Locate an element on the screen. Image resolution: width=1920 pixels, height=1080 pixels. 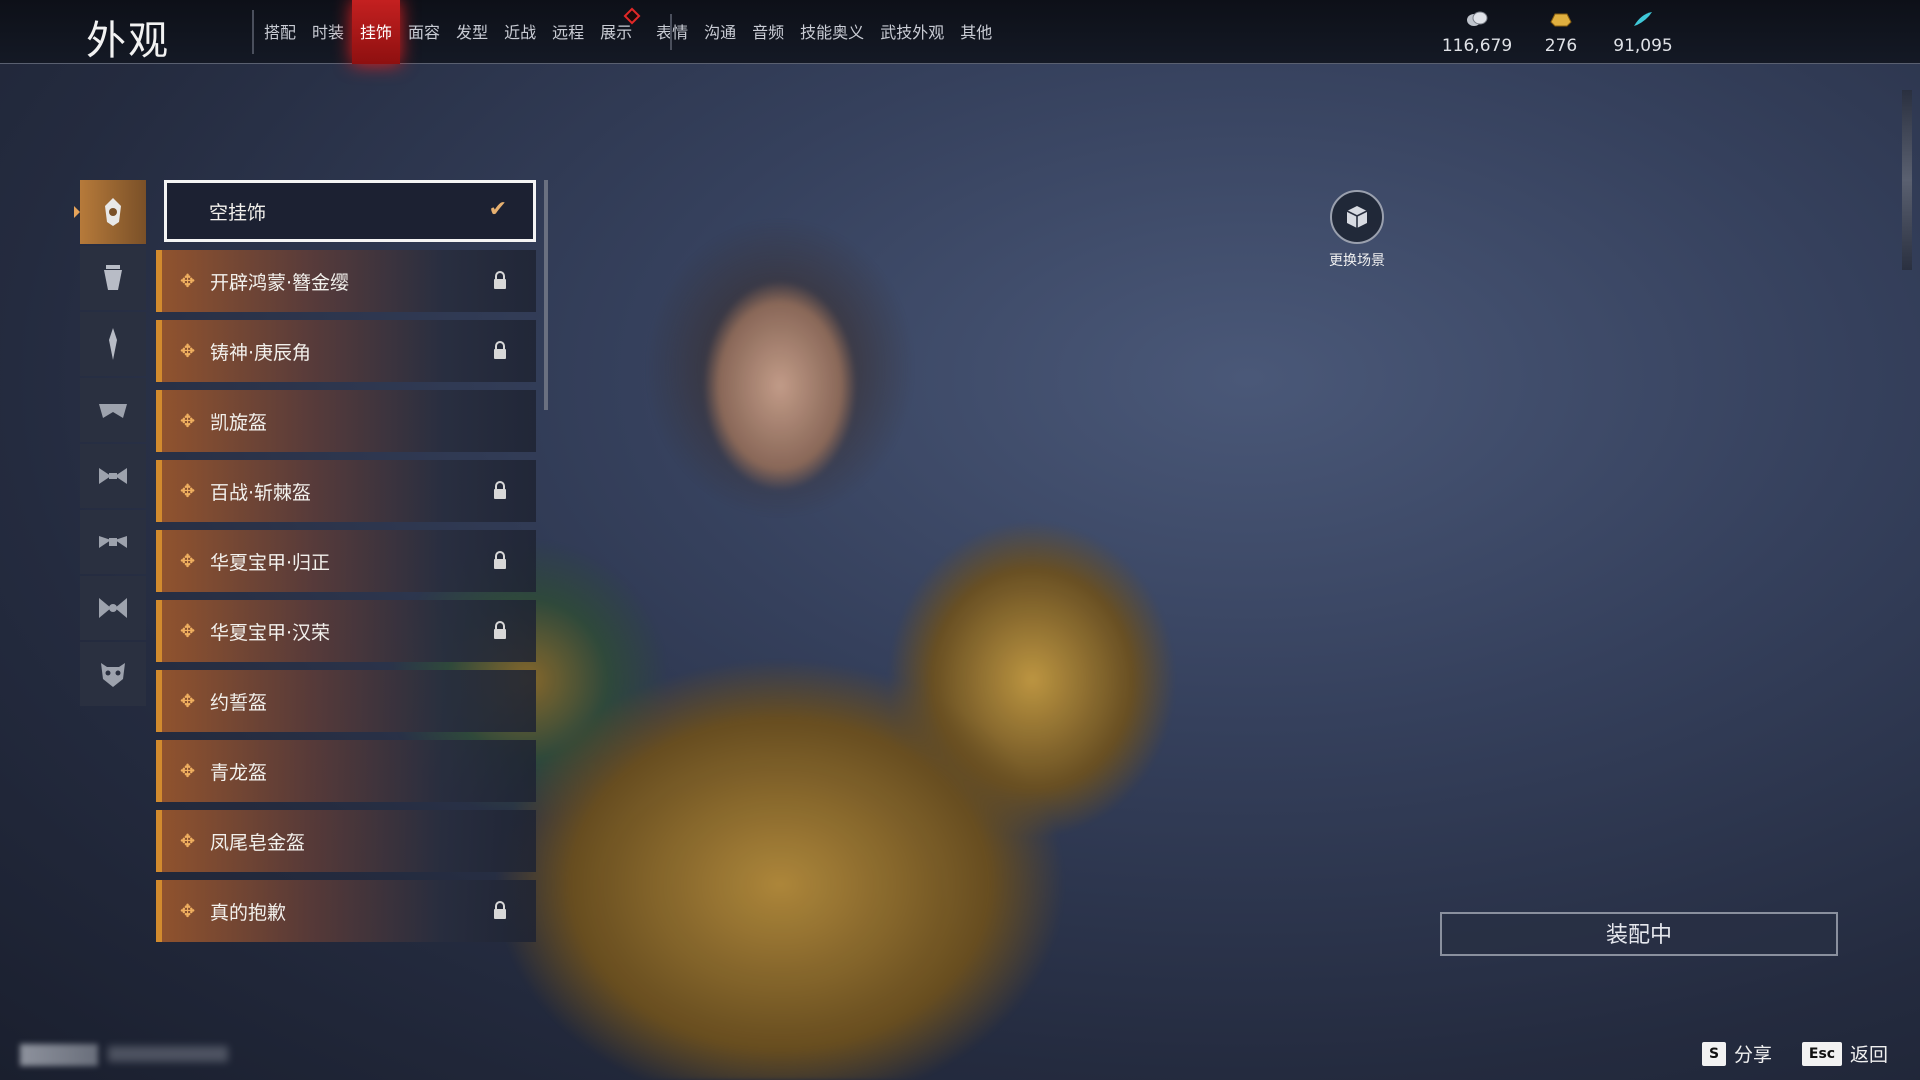
category-waist-ornament is located at coordinates (113, 476).